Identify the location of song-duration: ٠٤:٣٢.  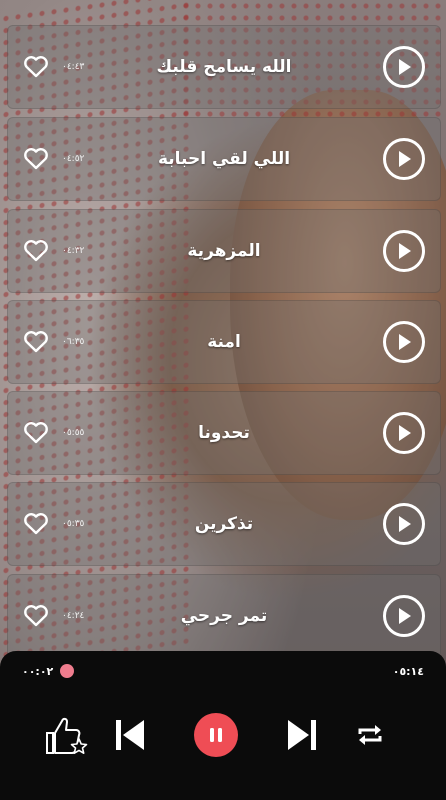
(73, 251).